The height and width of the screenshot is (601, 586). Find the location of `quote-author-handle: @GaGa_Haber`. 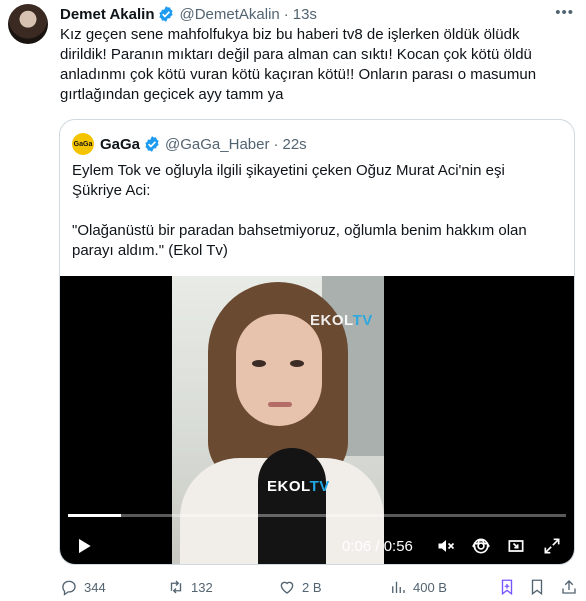

quote-author-handle: @GaGa_Haber is located at coordinates (217, 144).